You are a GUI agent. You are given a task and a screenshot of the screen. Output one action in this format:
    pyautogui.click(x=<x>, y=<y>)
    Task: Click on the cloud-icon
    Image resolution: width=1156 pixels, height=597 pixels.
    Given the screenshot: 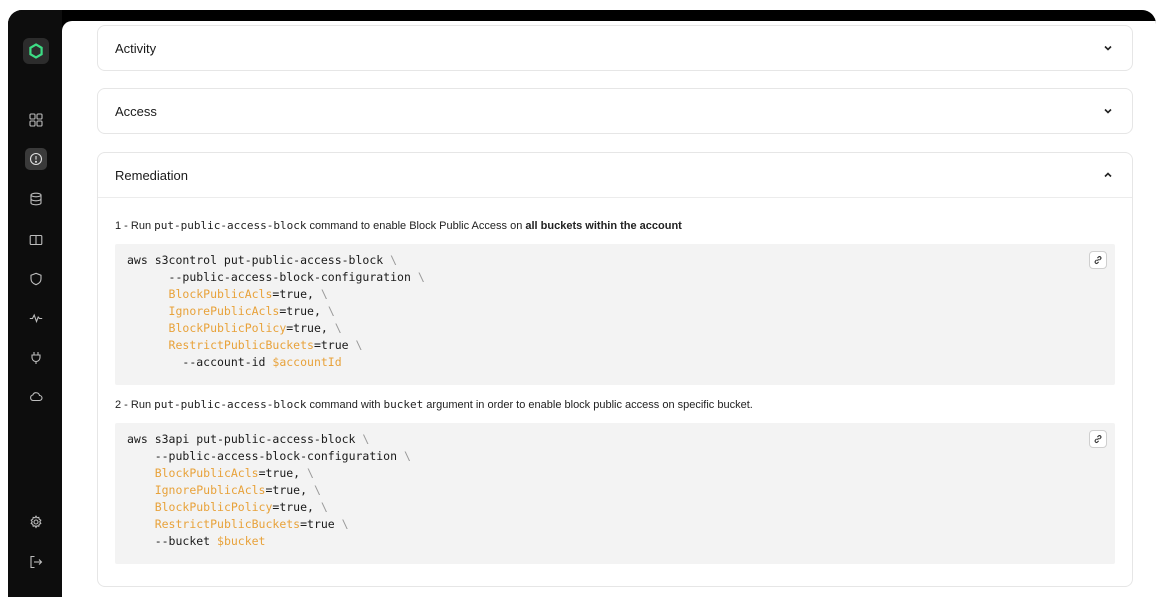 What is the action you would take?
    pyautogui.click(x=36, y=397)
    